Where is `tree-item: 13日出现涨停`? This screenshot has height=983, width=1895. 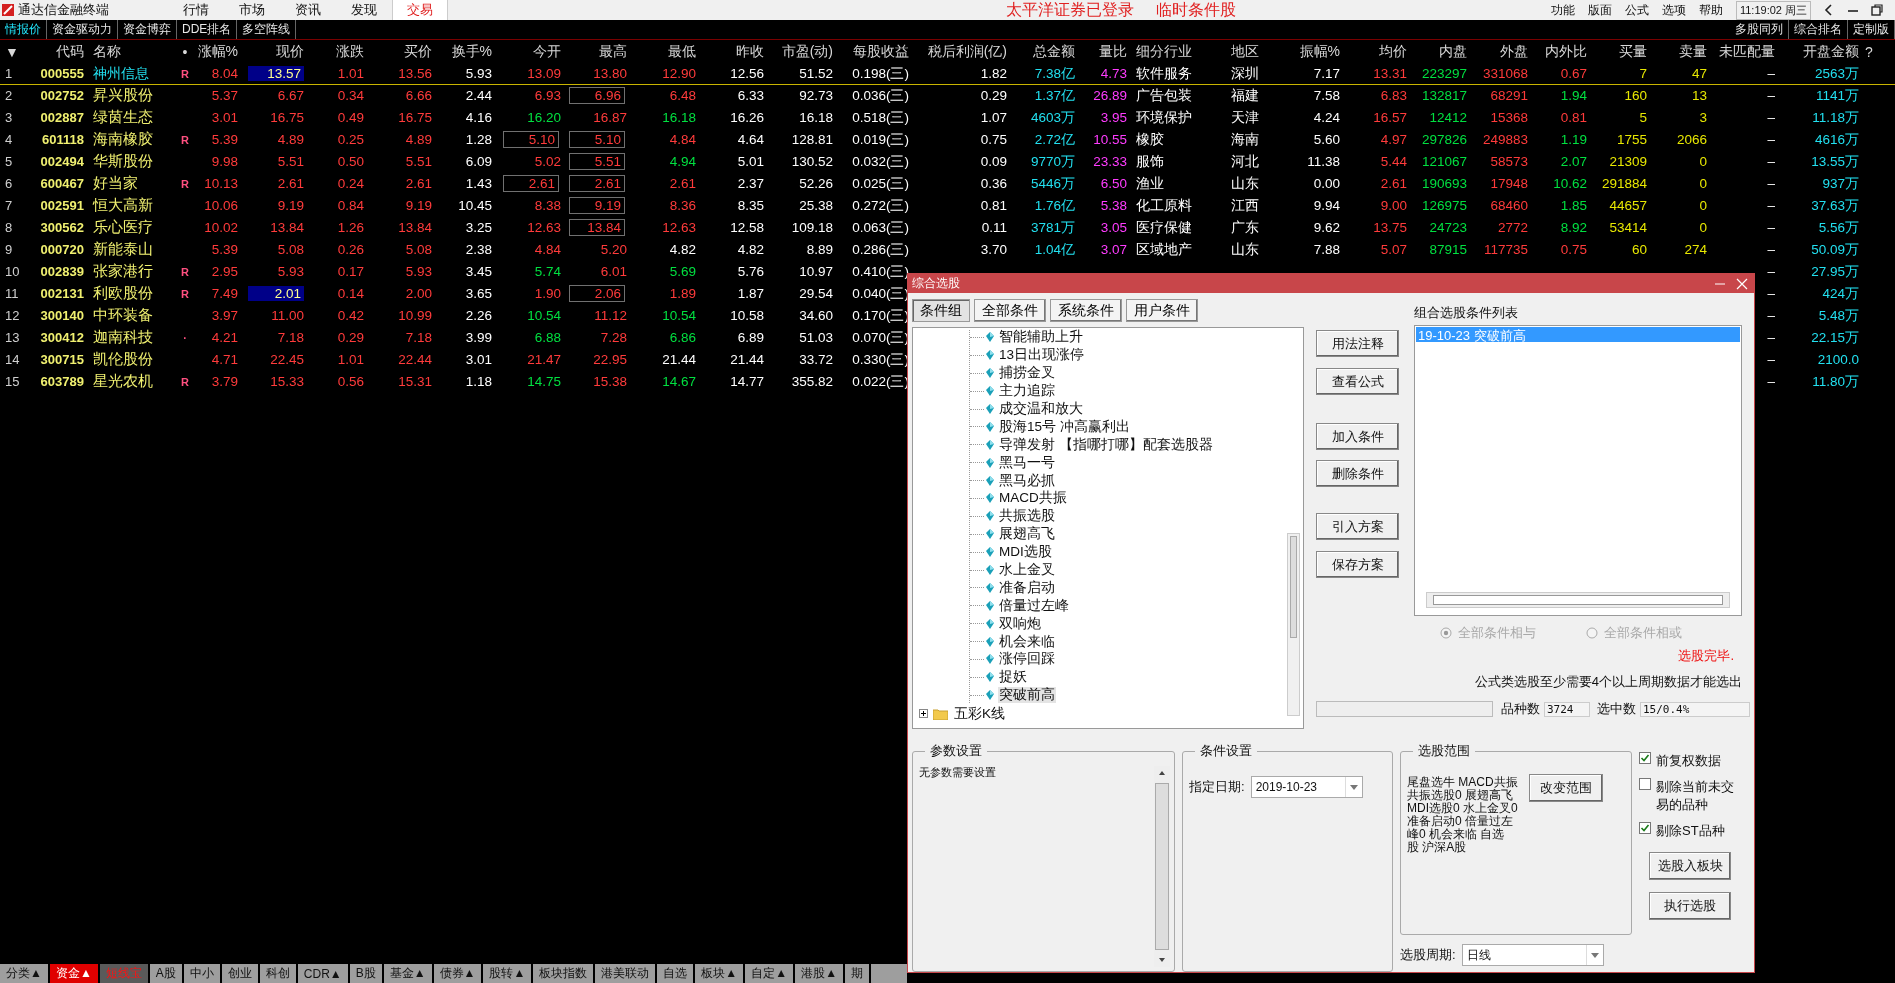
tree-item: 13日出现涨停 is located at coordinates (1042, 355).